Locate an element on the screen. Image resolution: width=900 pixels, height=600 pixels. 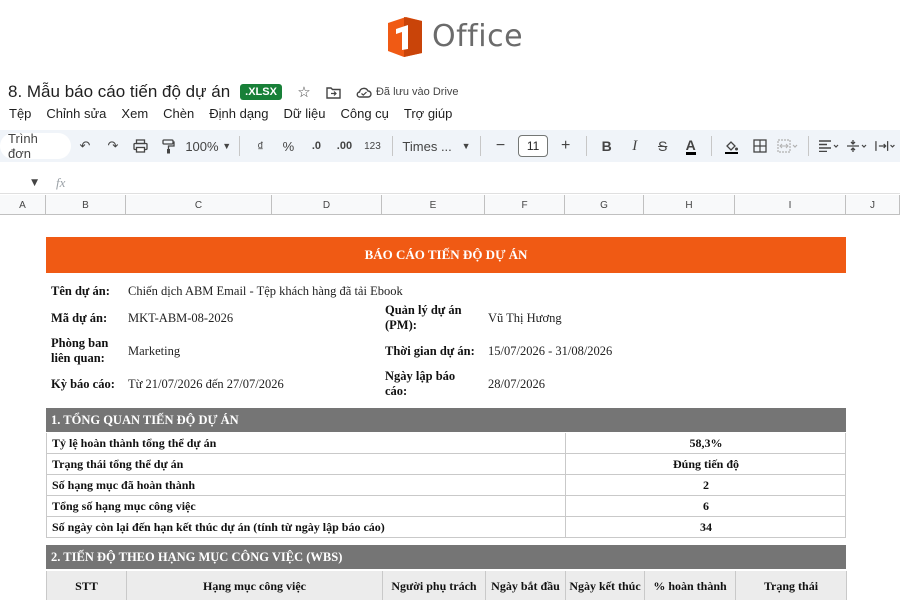
wbs-header-start: Ngày bắt đầu is located at coordinates (526, 585).